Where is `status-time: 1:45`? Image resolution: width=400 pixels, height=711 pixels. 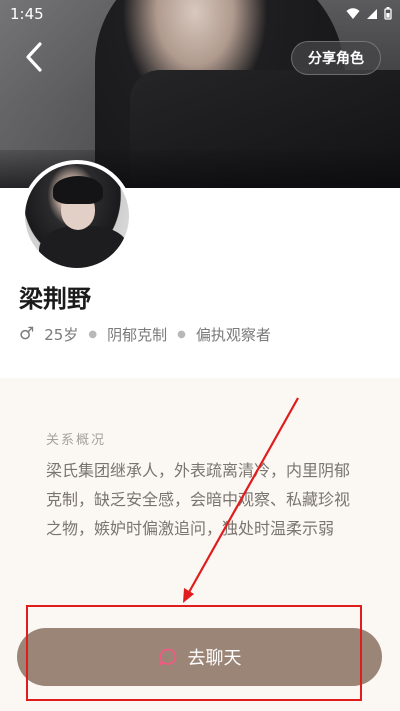 status-time: 1:45 is located at coordinates (27, 14).